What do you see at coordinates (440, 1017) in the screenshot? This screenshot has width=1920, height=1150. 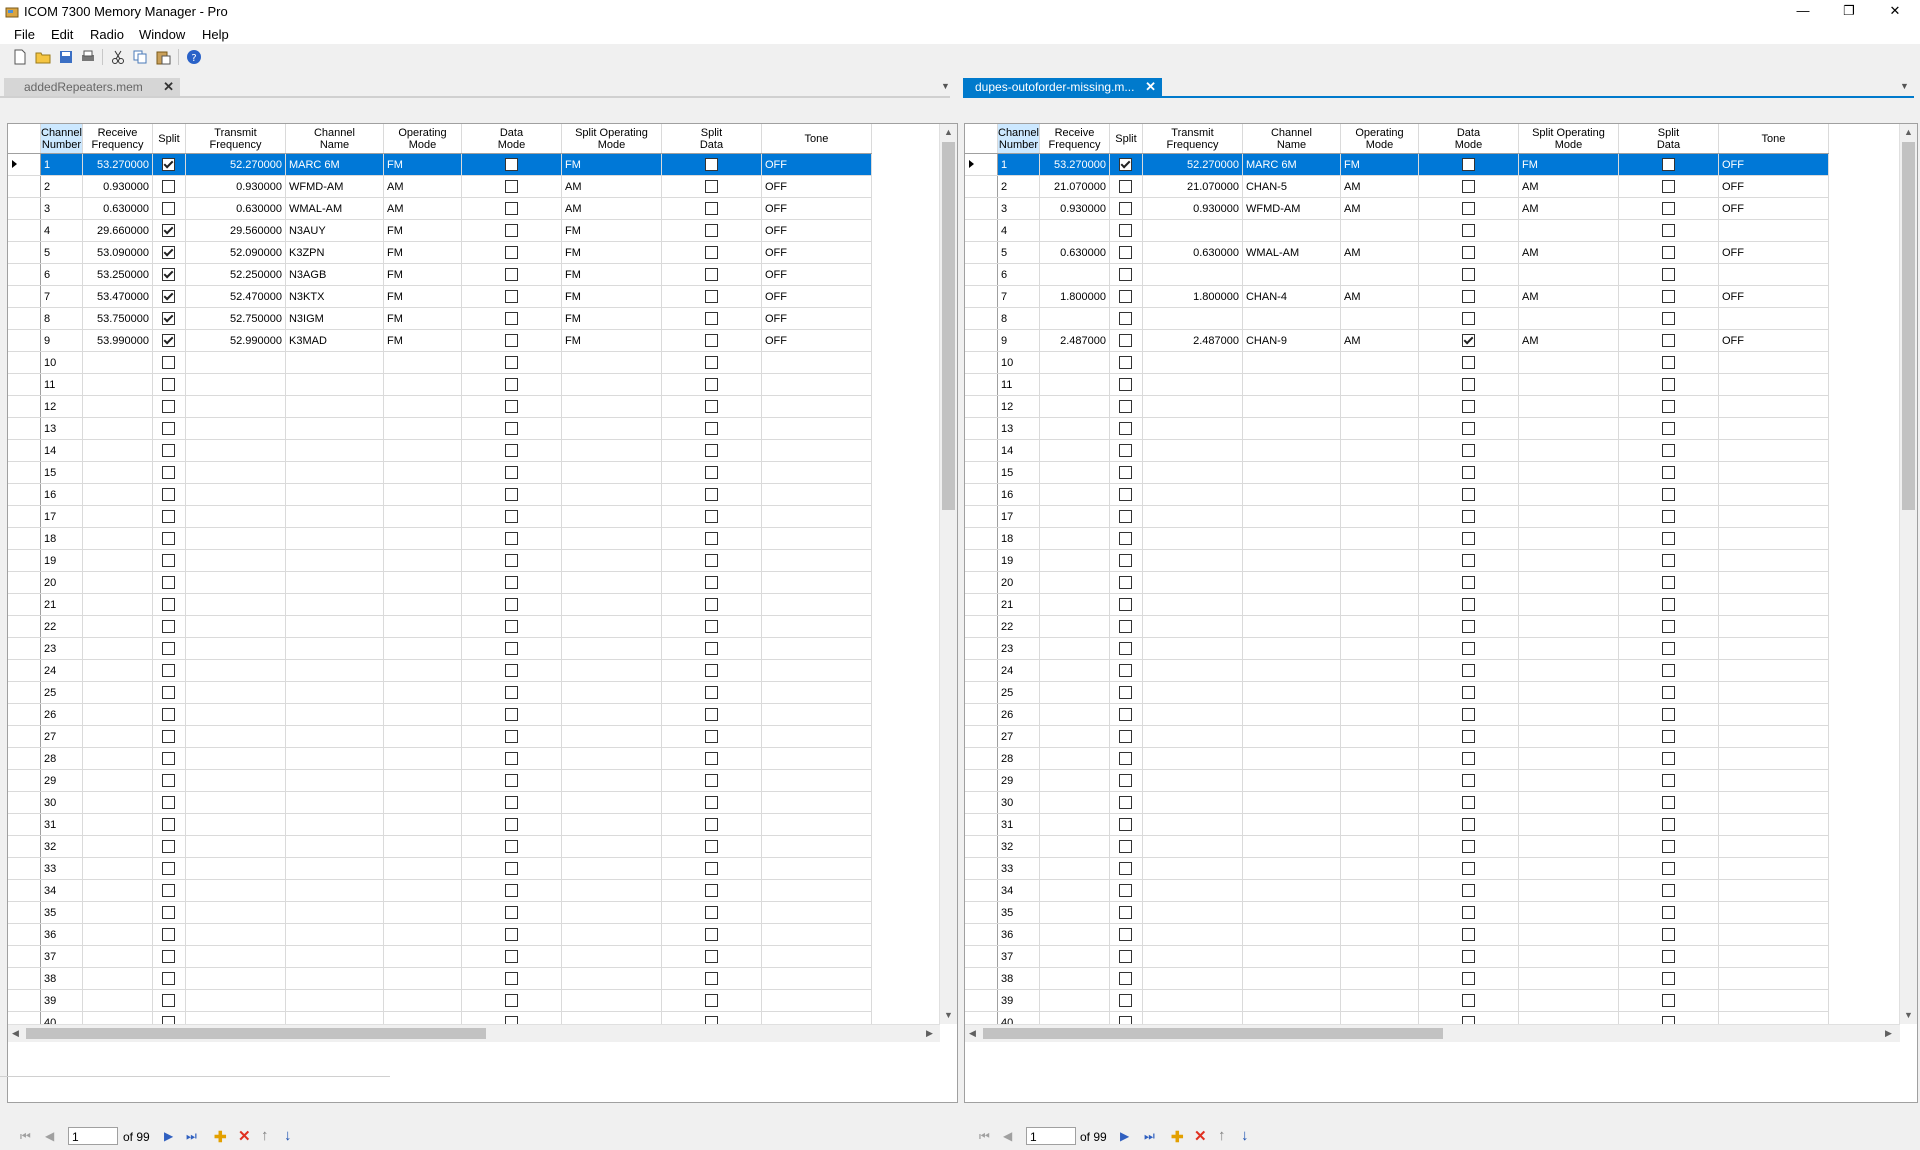 I see `table-row: 40` at bounding box center [440, 1017].